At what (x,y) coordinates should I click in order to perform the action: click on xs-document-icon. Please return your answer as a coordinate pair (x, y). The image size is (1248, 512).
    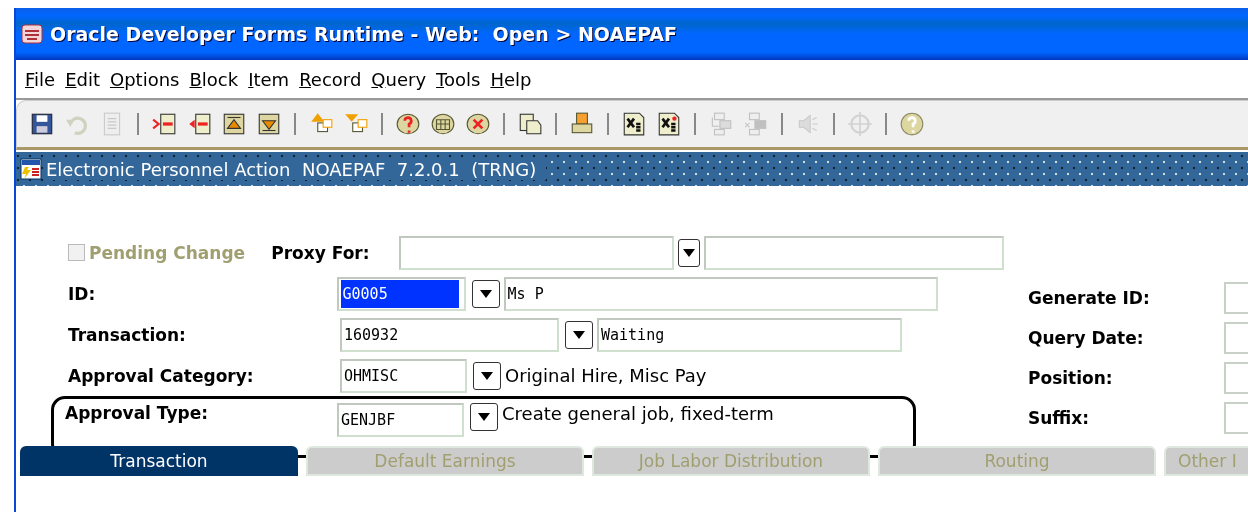
    Looking at the image, I should click on (634, 124).